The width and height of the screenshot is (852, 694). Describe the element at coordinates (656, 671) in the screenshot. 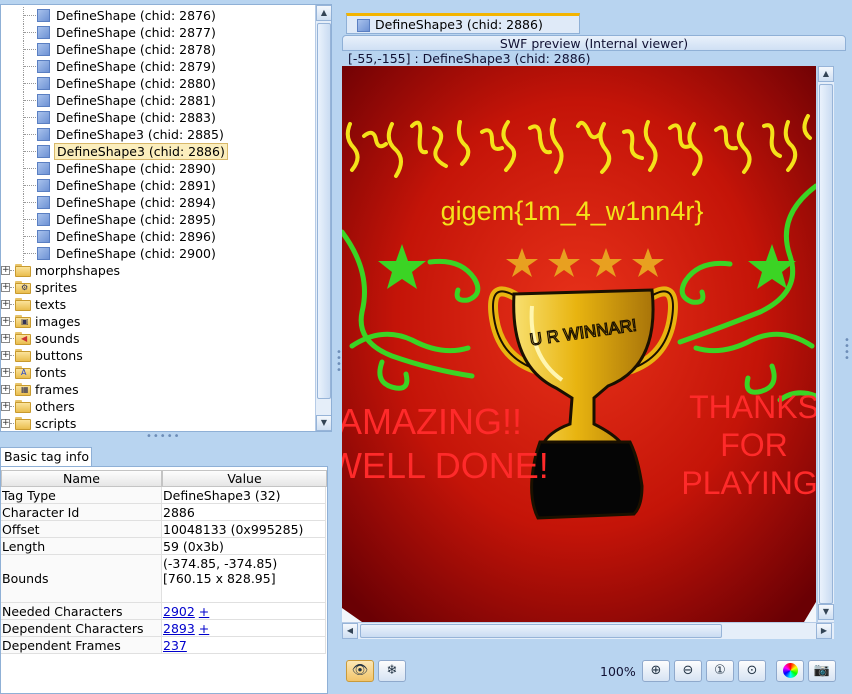

I see `zoom-in-icon: ⊕` at that location.